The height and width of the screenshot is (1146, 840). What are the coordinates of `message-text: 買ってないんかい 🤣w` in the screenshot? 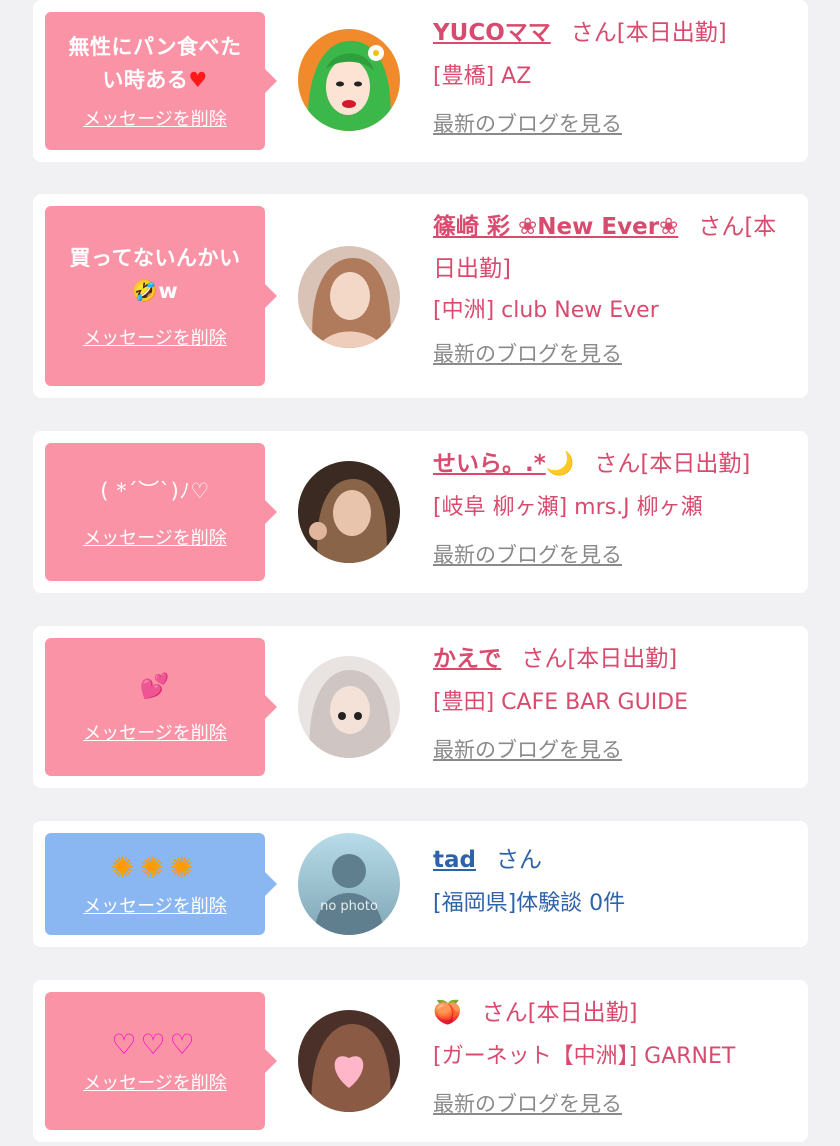 It's located at (155, 274).